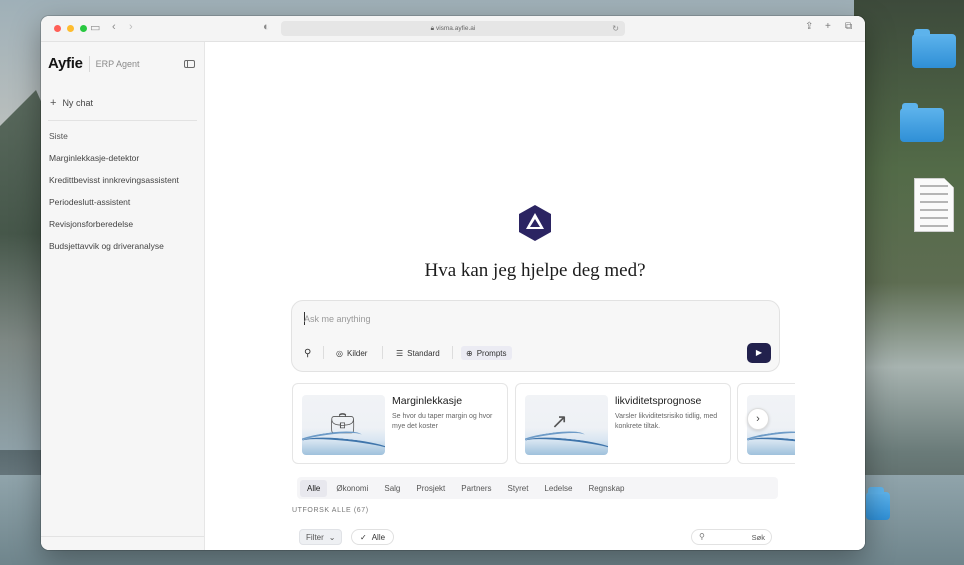 The width and height of the screenshot is (964, 565). What do you see at coordinates (606, 488) in the screenshot?
I see `tab-regnskap: Regnskap` at bounding box center [606, 488].